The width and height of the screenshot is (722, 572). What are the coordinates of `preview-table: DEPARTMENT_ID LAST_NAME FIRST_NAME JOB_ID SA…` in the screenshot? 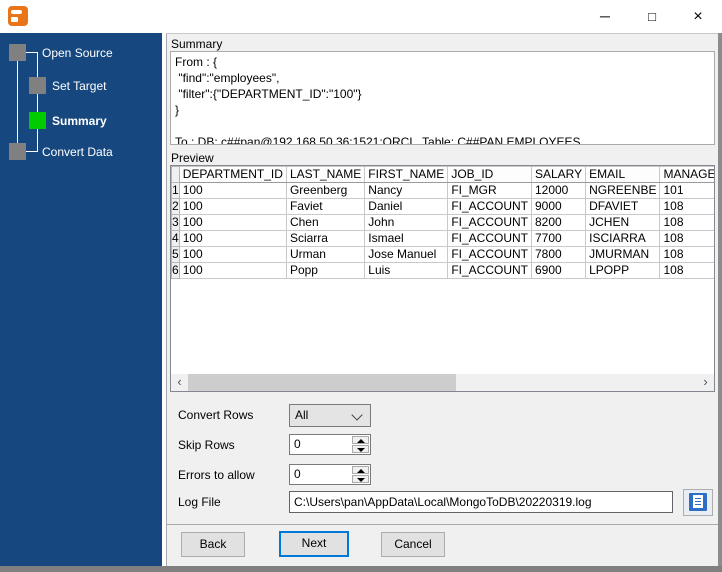 It's located at (442, 222).